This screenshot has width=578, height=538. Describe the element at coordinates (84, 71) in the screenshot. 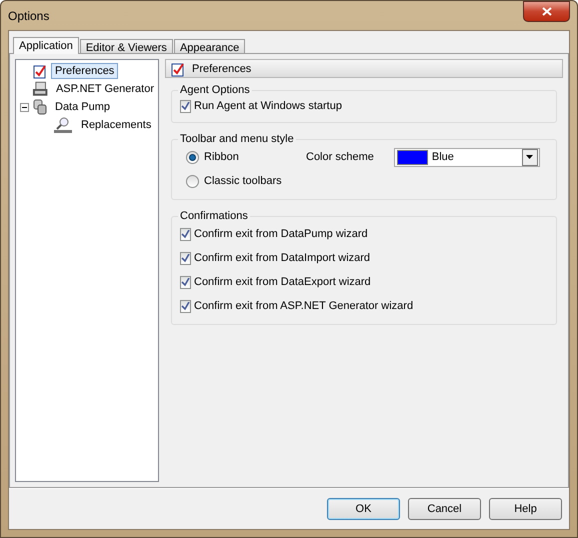

I see `tree-item: Preferences` at that location.